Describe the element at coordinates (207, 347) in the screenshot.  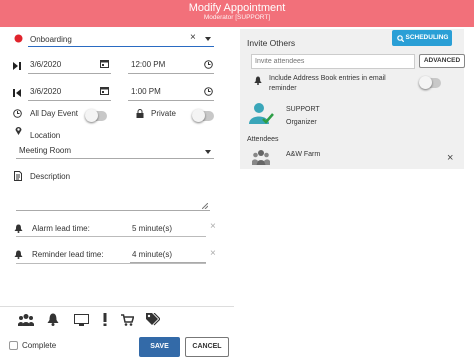
I see `cancel-button: CANCEL` at that location.